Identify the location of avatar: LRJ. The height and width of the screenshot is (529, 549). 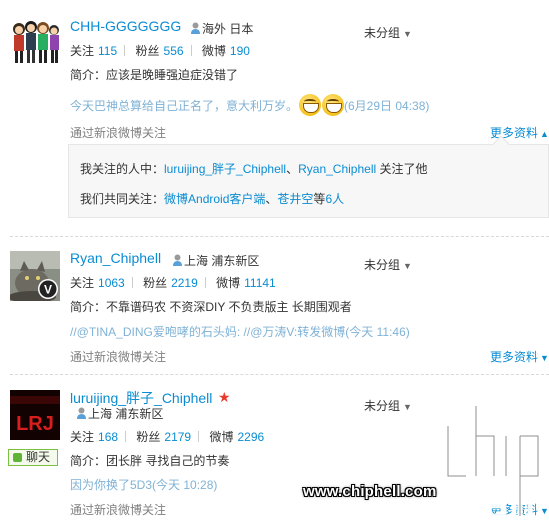
(35, 415).